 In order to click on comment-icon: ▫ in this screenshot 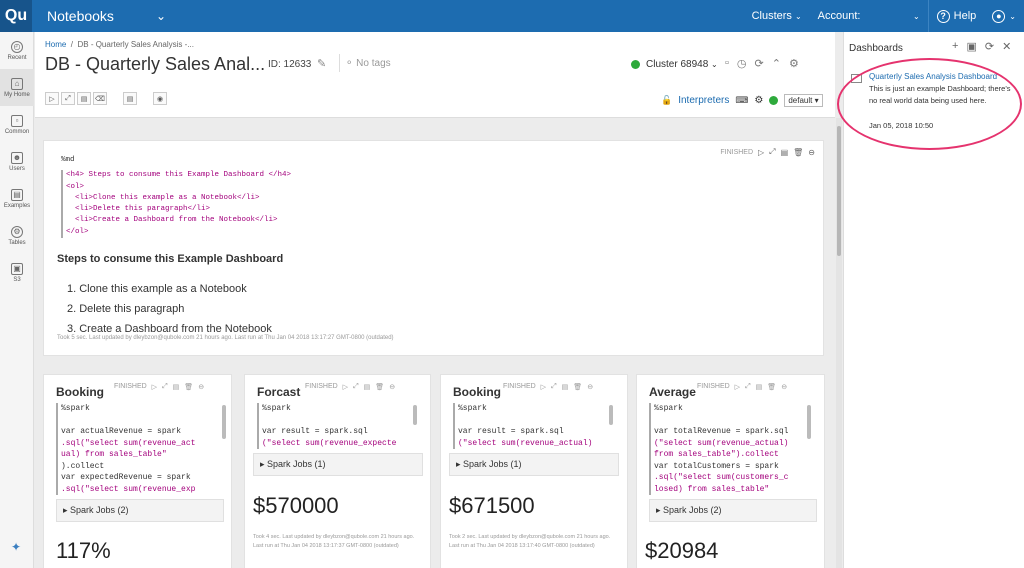, I will do `click(727, 63)`.